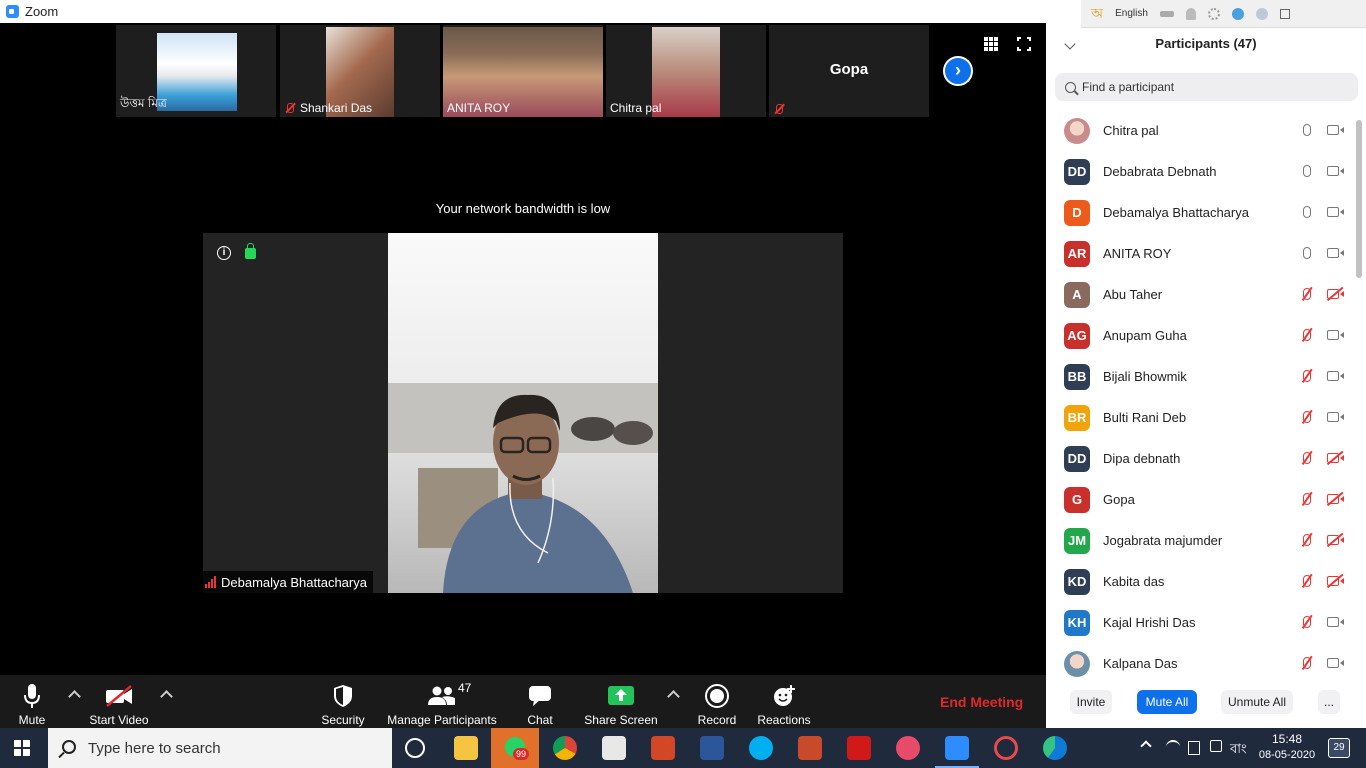 The image size is (1366, 768). What do you see at coordinates (1257, 702) in the screenshot?
I see `unmute-all-button: Unmute All` at bounding box center [1257, 702].